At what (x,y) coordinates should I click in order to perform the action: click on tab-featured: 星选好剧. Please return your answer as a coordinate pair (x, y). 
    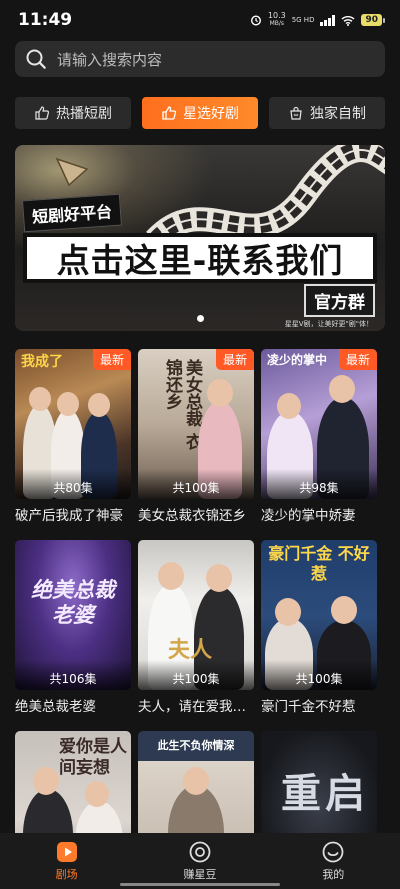
    Looking at the image, I should click on (200, 113).